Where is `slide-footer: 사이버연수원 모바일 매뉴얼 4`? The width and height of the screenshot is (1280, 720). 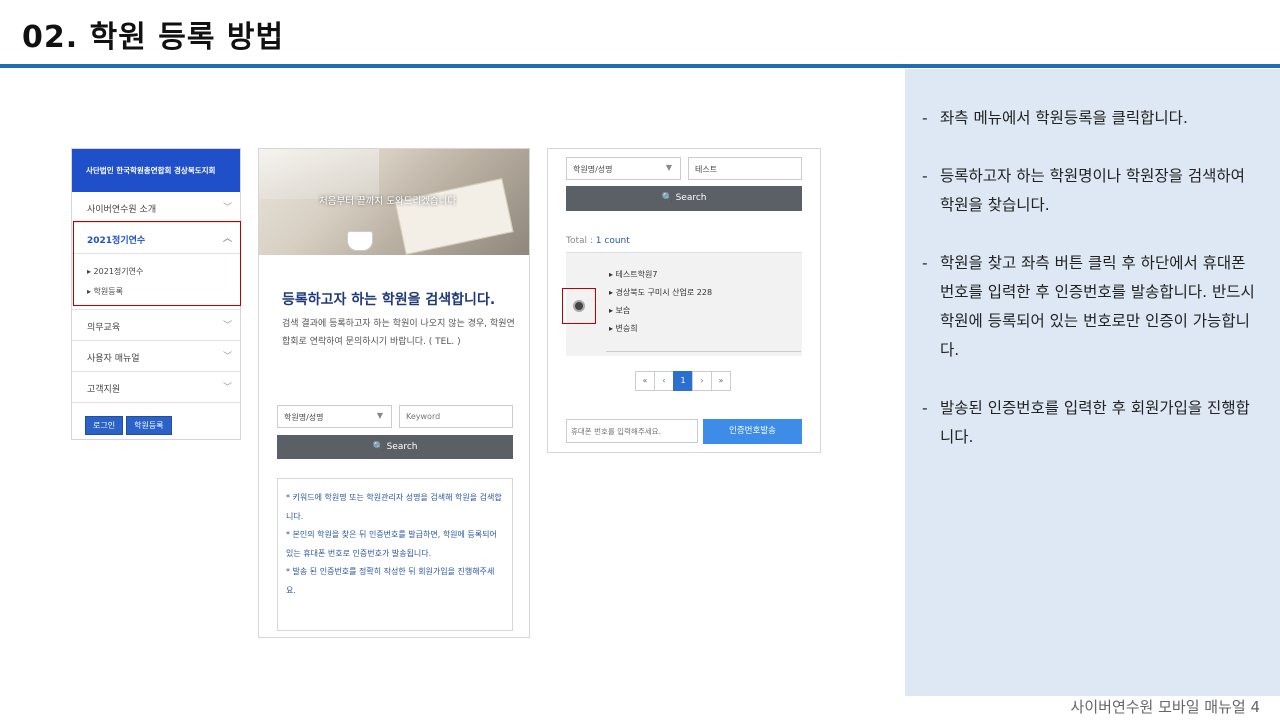
slide-footer: 사이버연수원 모바일 매뉴얼 4 is located at coordinates (1165, 707).